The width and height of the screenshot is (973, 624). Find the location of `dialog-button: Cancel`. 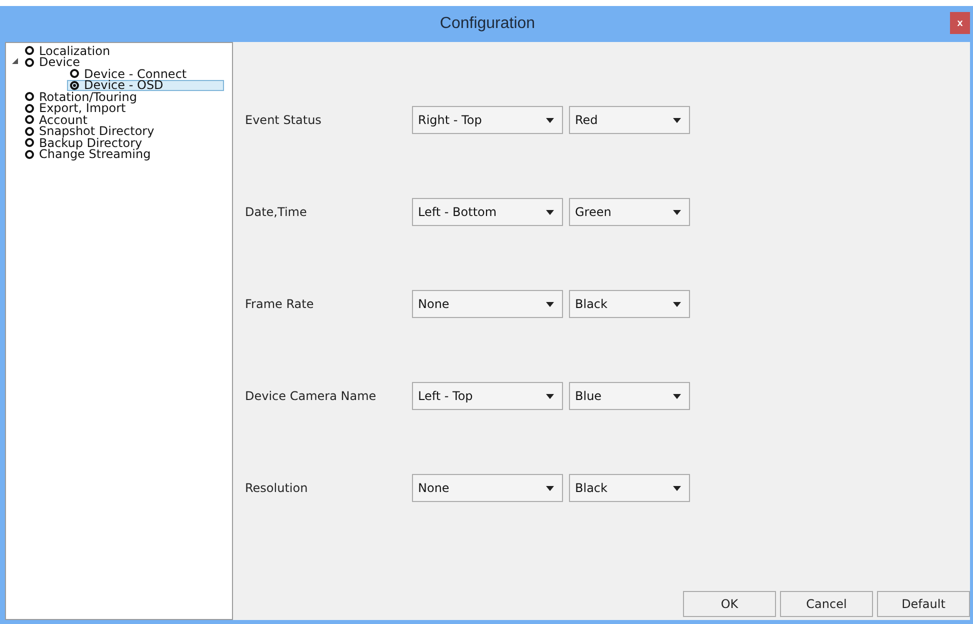

dialog-button: Cancel is located at coordinates (826, 604).